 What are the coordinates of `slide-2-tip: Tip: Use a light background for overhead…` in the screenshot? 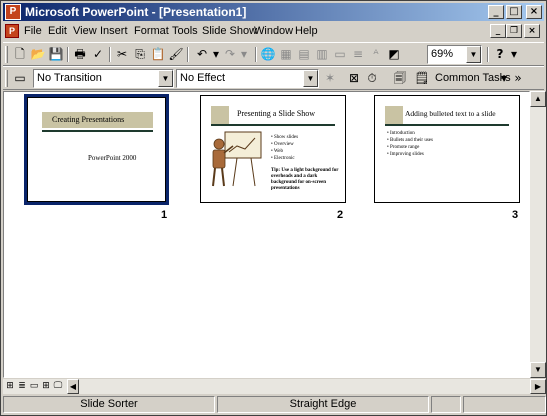 It's located at (305, 179).